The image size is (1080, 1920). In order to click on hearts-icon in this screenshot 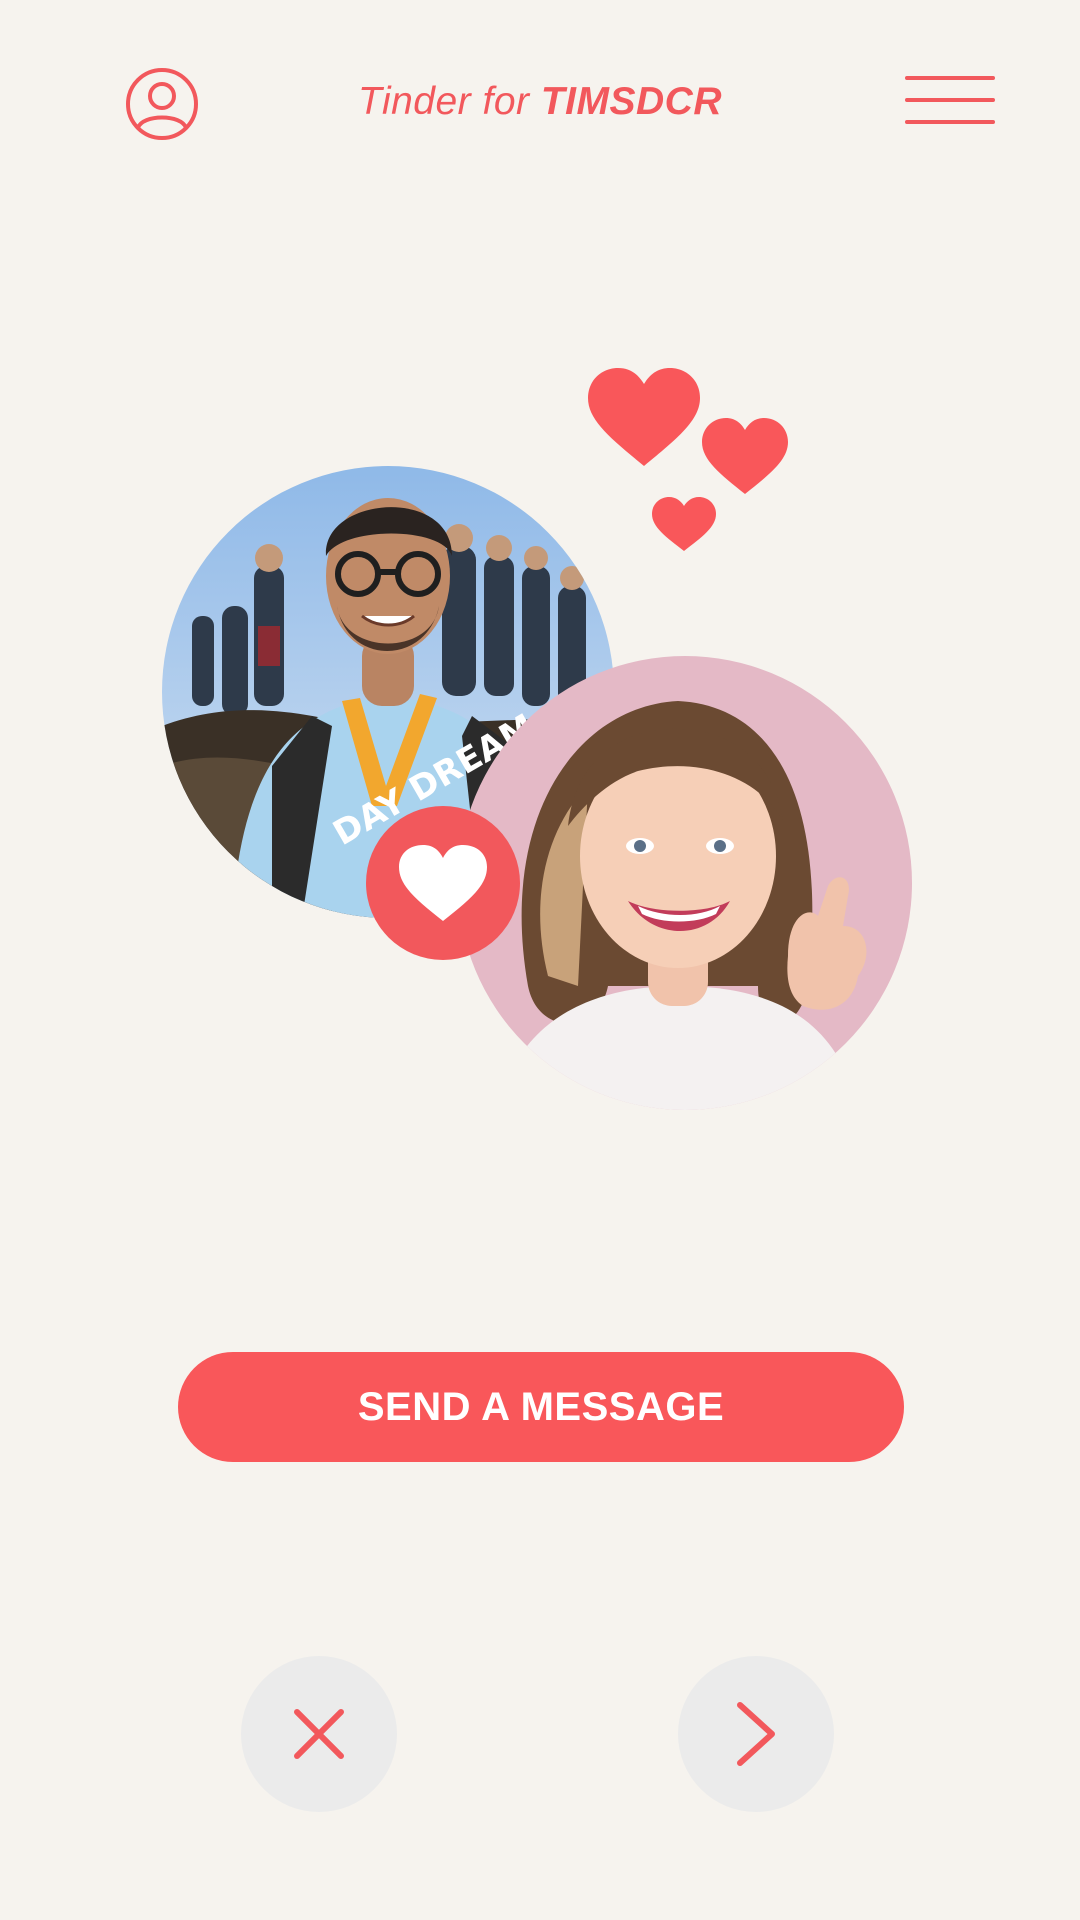, I will do `click(688, 459)`.